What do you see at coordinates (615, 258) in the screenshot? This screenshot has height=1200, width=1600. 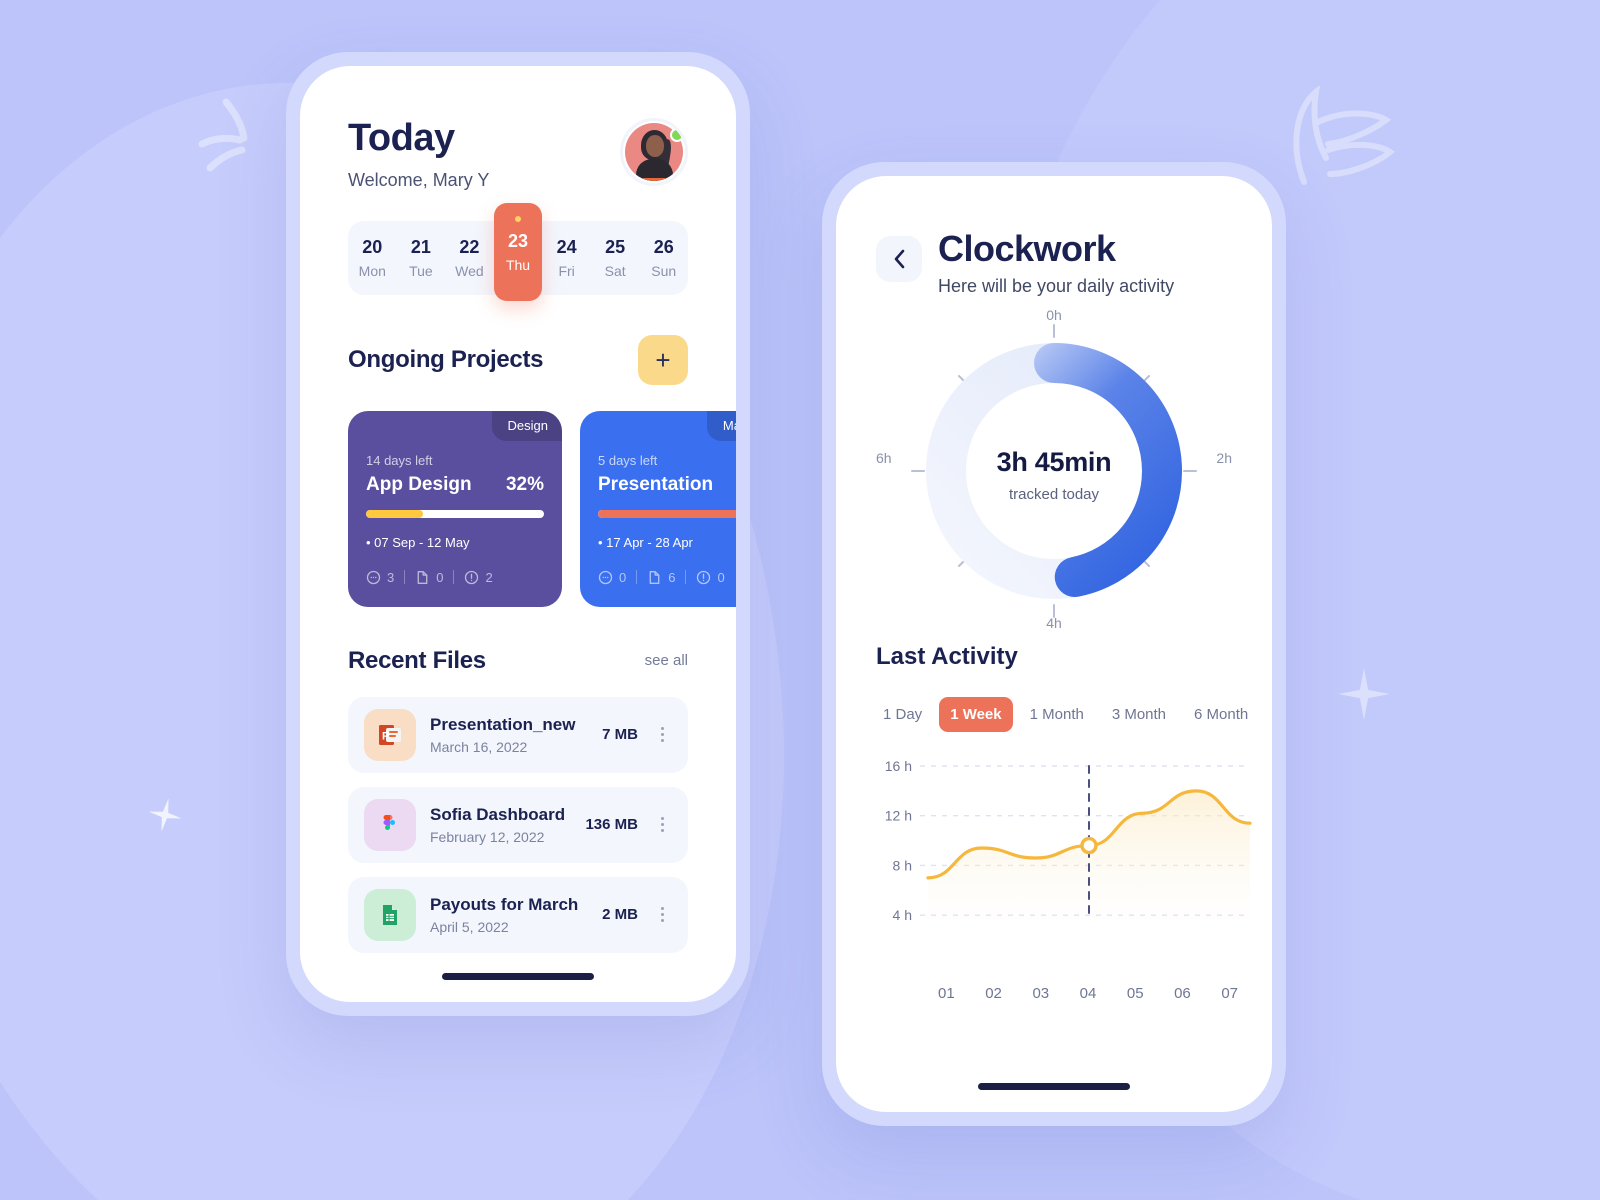 I see `calendar-day-25: 25 Sat` at bounding box center [615, 258].